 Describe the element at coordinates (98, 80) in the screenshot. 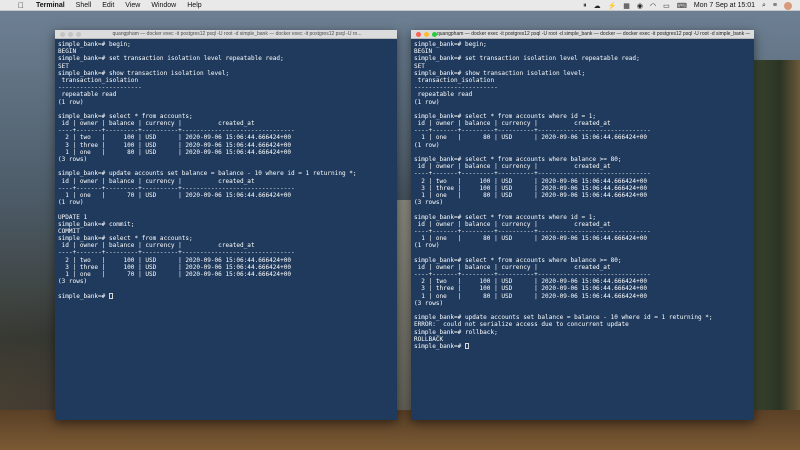

I see `terminal-line: transaction_isolation` at that location.